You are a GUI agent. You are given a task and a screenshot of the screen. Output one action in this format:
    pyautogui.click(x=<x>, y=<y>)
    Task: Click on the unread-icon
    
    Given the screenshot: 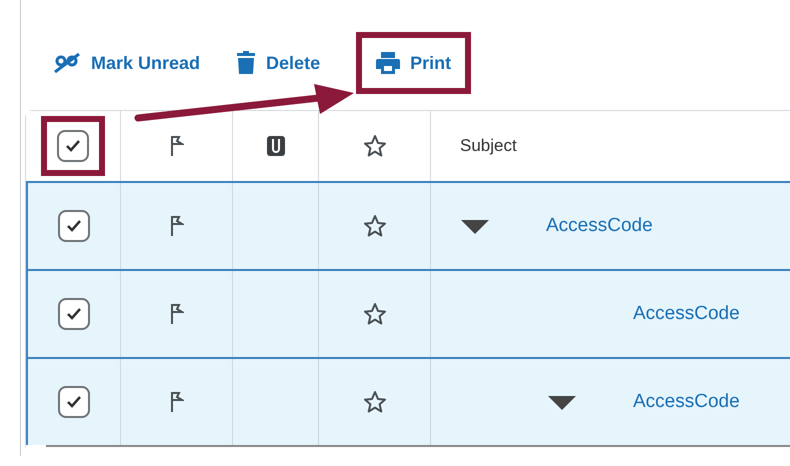 What is the action you would take?
    pyautogui.click(x=67, y=63)
    